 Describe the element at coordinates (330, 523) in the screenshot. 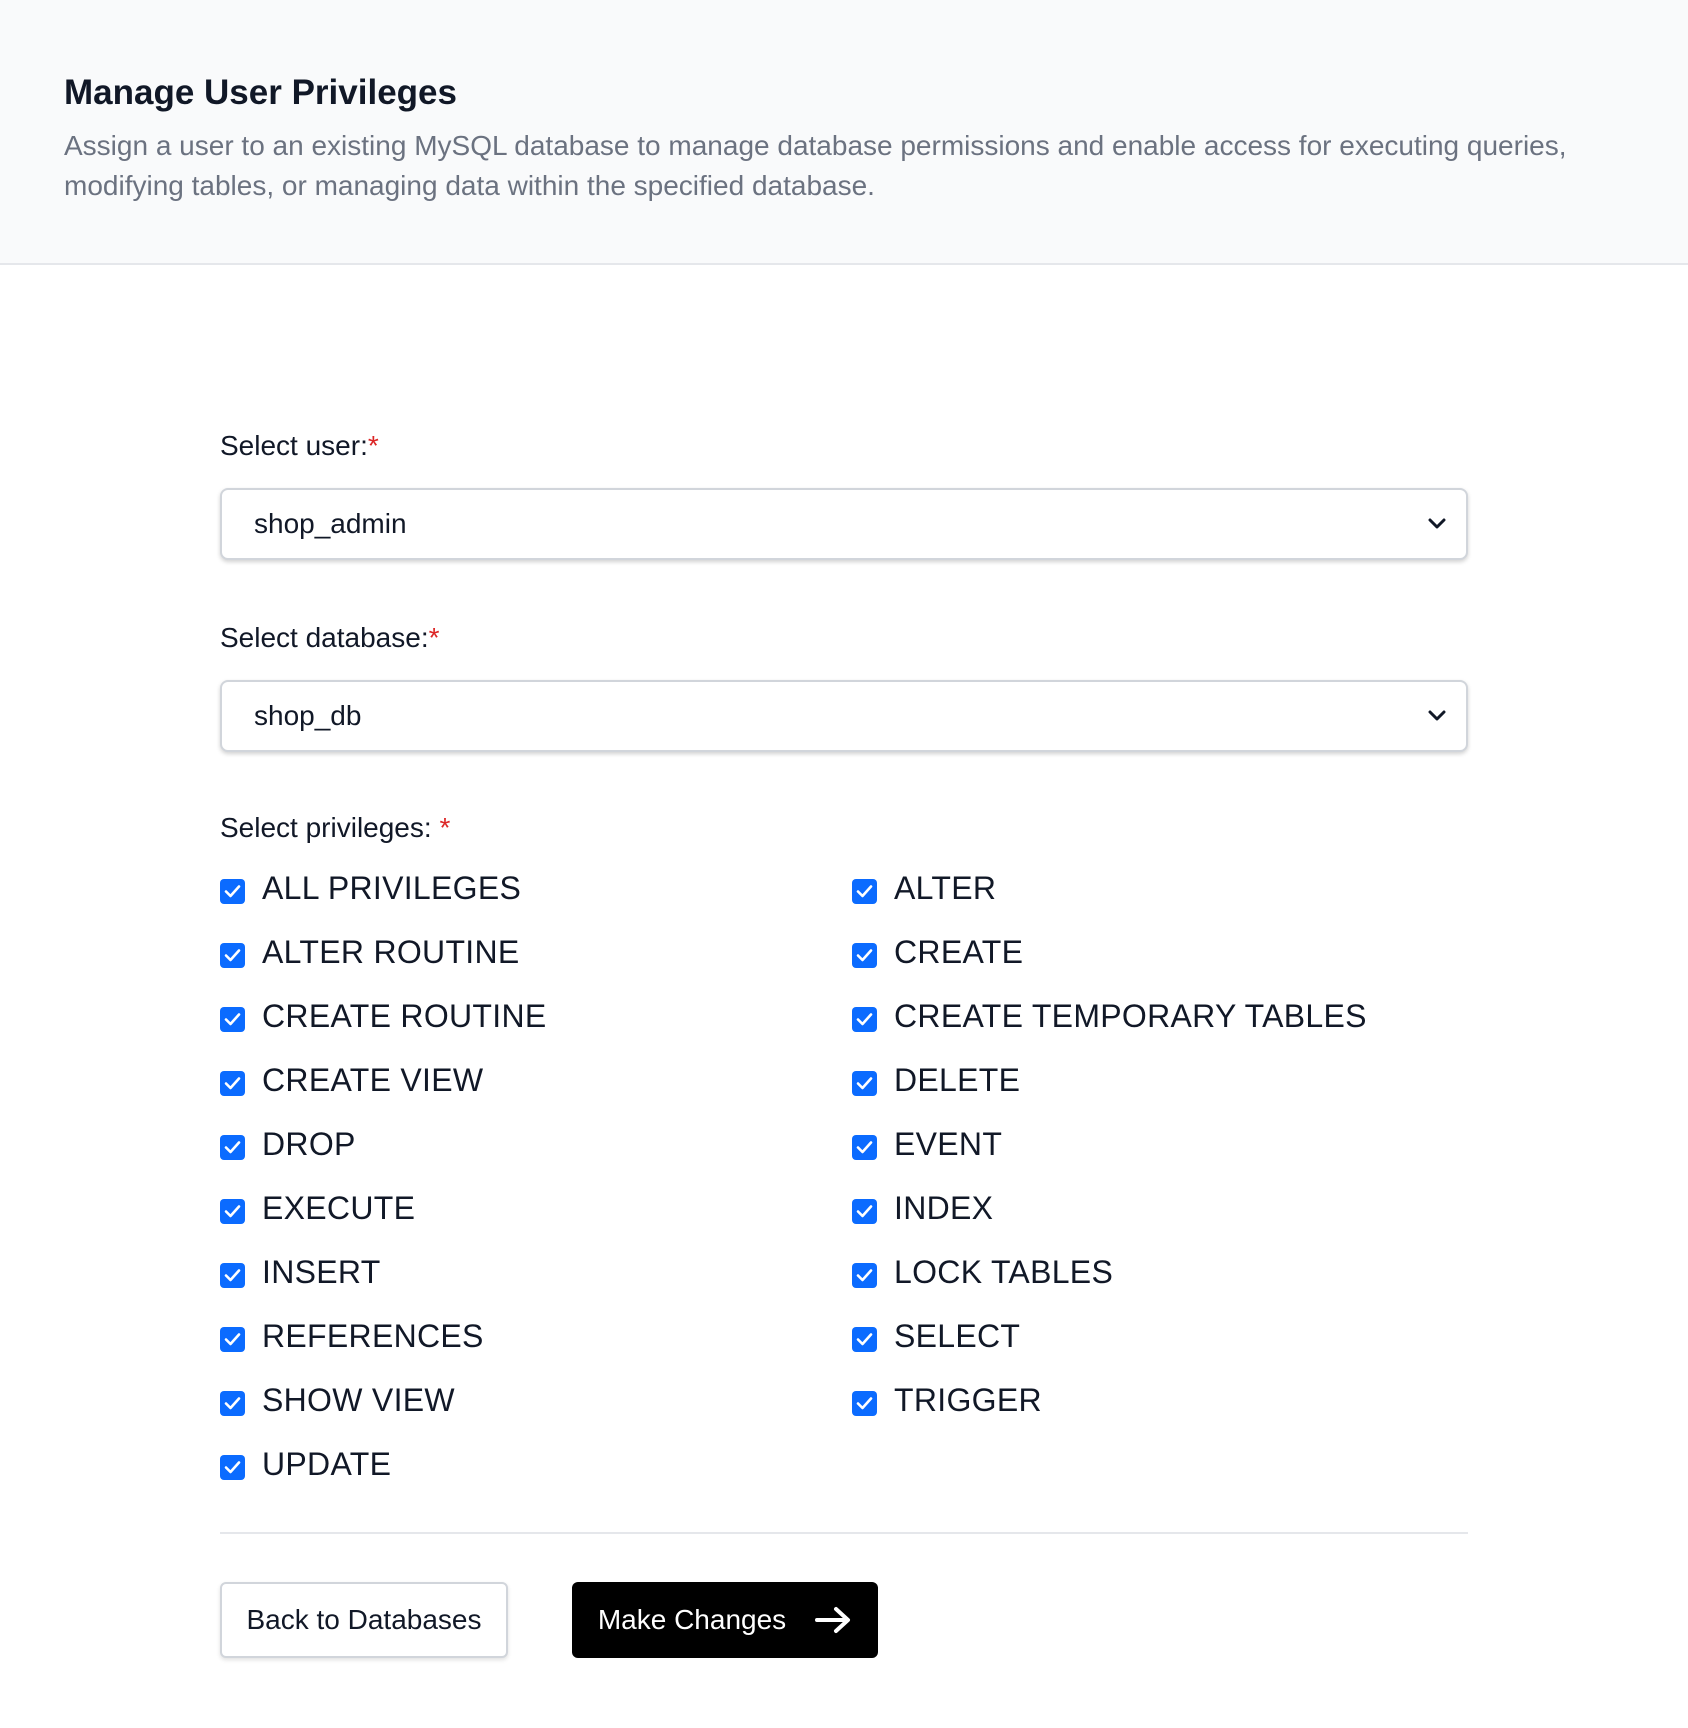

I see `user-select-value: shop_admin` at that location.